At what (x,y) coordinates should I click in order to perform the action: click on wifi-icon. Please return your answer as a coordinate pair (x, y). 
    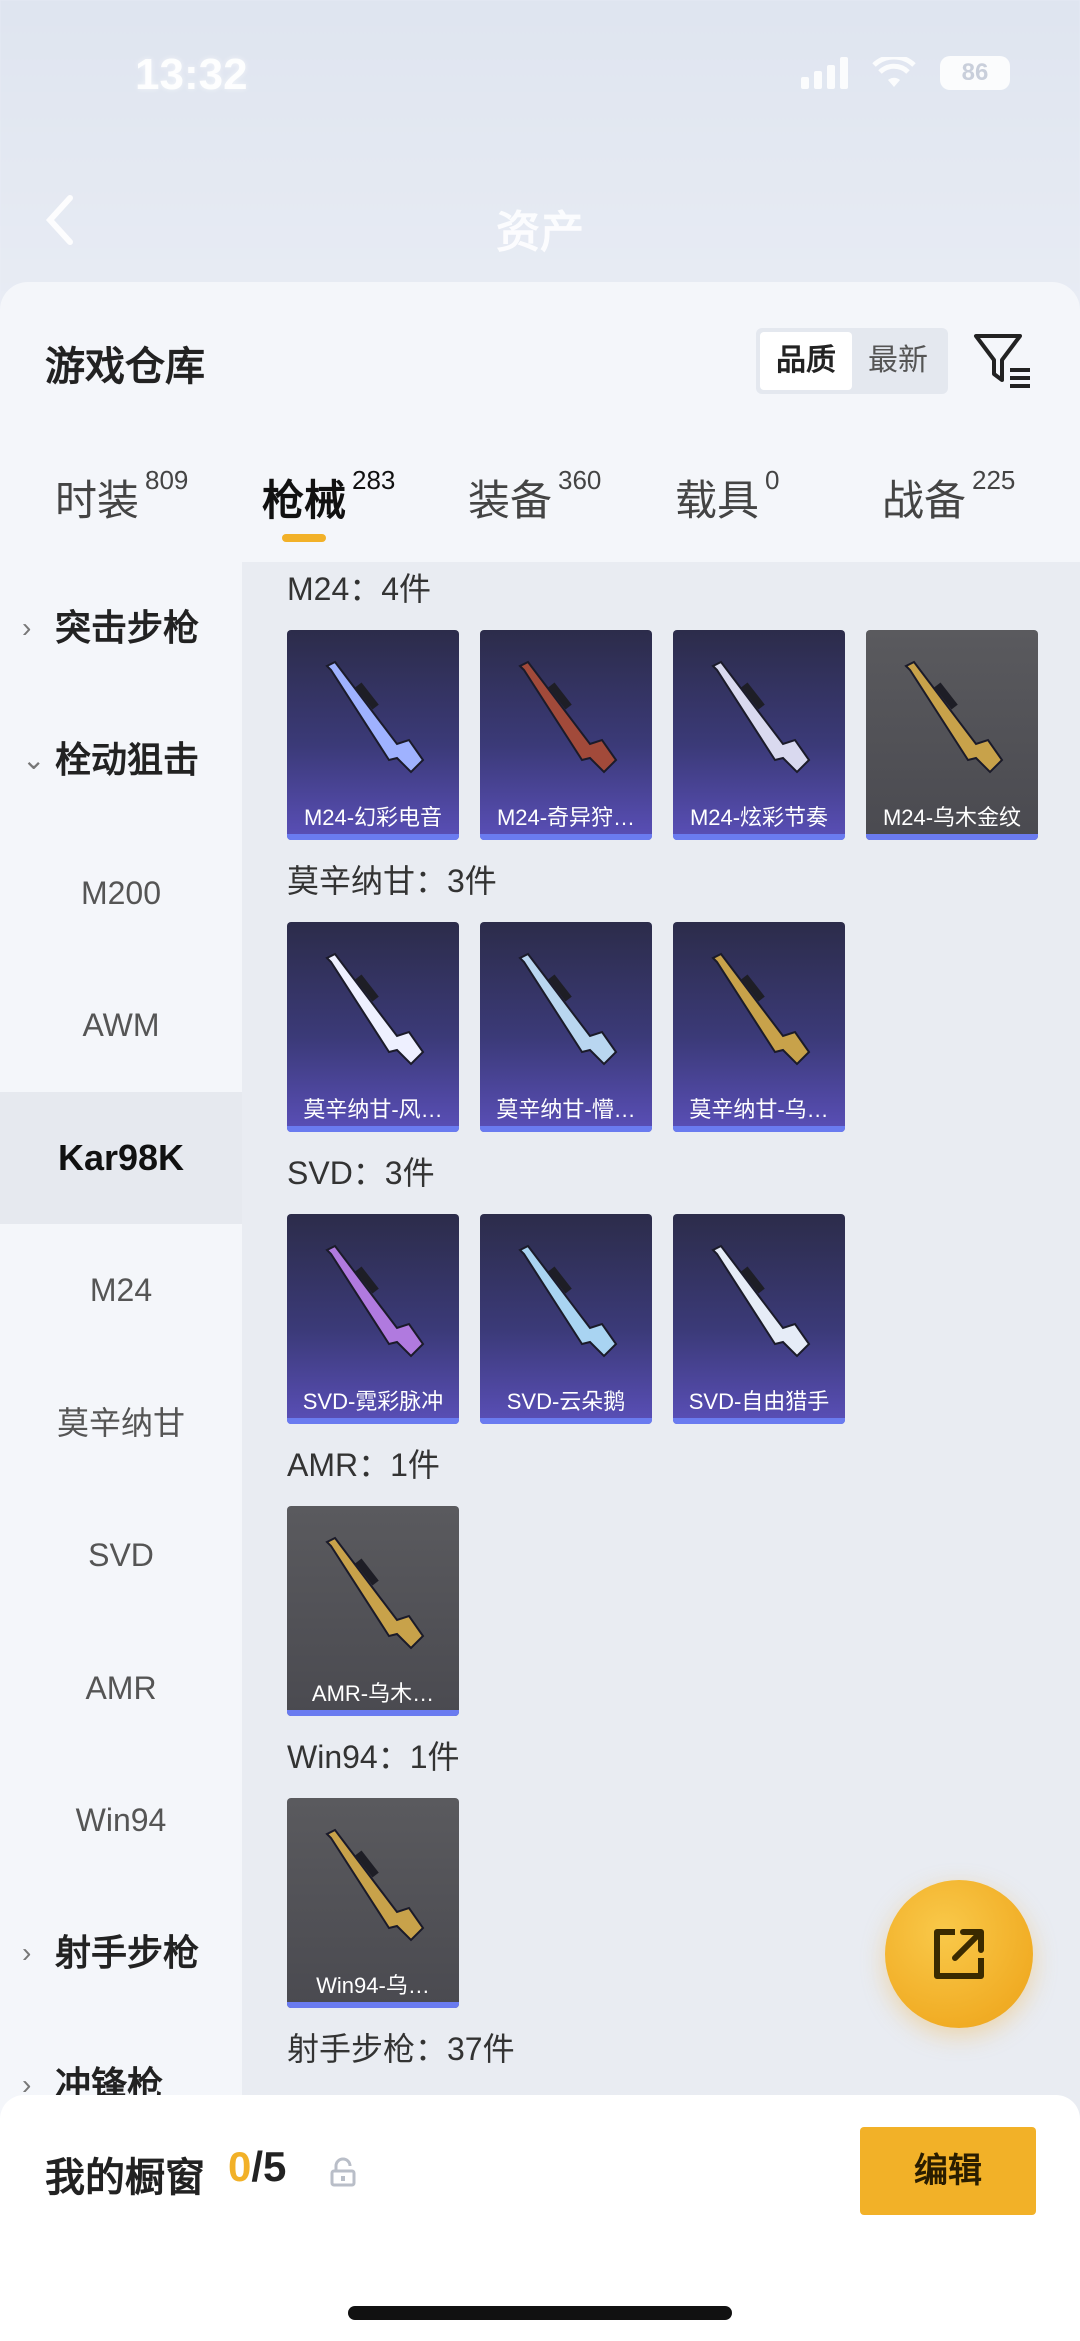
    Looking at the image, I should click on (894, 72).